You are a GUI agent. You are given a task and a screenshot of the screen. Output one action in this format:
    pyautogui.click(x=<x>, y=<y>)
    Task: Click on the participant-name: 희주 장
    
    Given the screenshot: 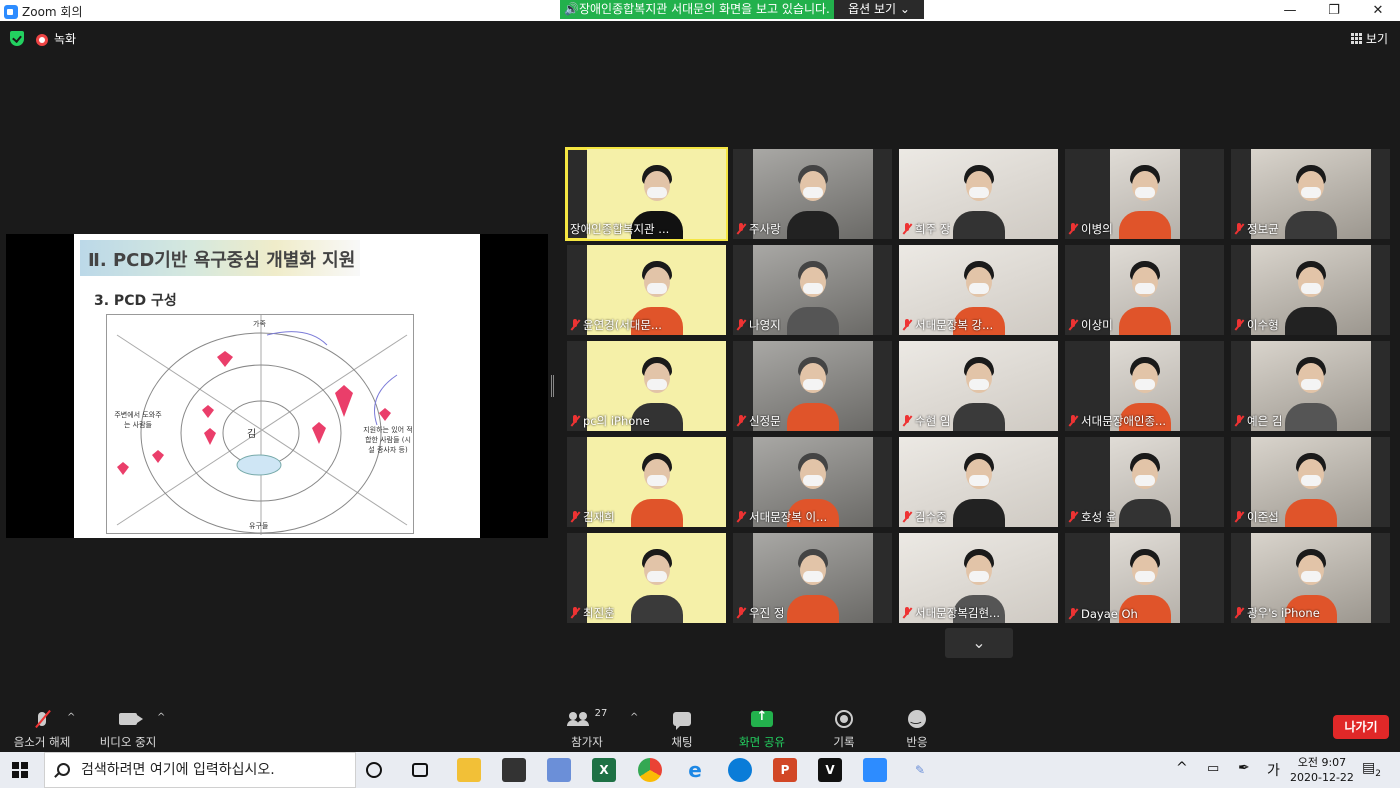 What is the action you would take?
    pyautogui.click(x=926, y=229)
    